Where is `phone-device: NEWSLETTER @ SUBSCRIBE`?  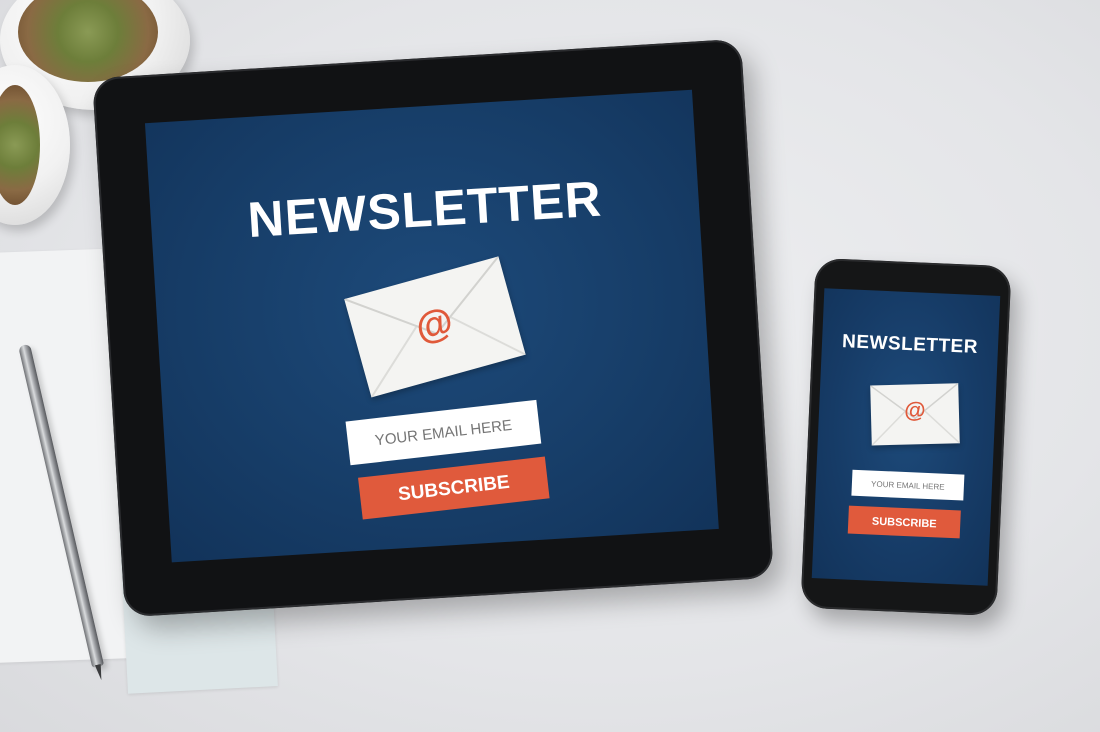
phone-device: NEWSLETTER @ SUBSCRIBE is located at coordinates (906, 437).